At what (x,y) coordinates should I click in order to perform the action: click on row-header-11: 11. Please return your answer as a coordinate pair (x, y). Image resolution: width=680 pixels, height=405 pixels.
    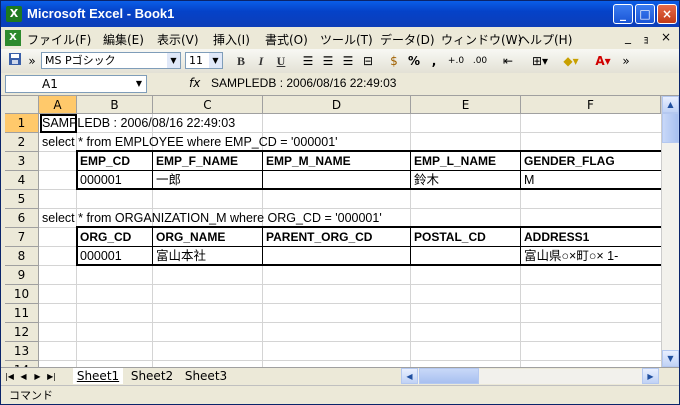
    Looking at the image, I should click on (22, 313).